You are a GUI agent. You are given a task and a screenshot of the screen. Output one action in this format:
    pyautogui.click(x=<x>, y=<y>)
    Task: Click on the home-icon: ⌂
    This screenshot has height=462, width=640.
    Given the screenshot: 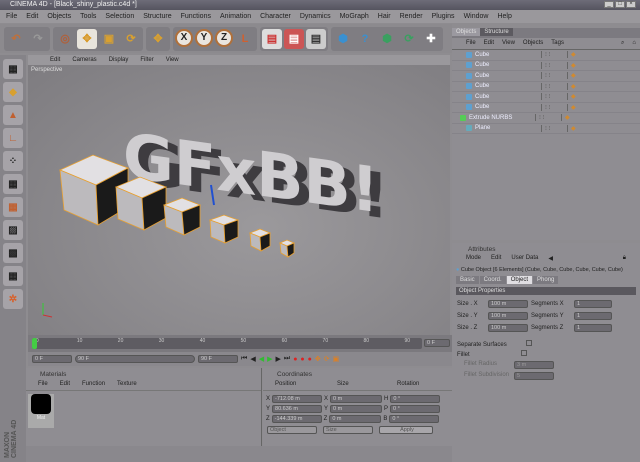 What is the action you would take?
    pyautogui.click(x=636, y=43)
    